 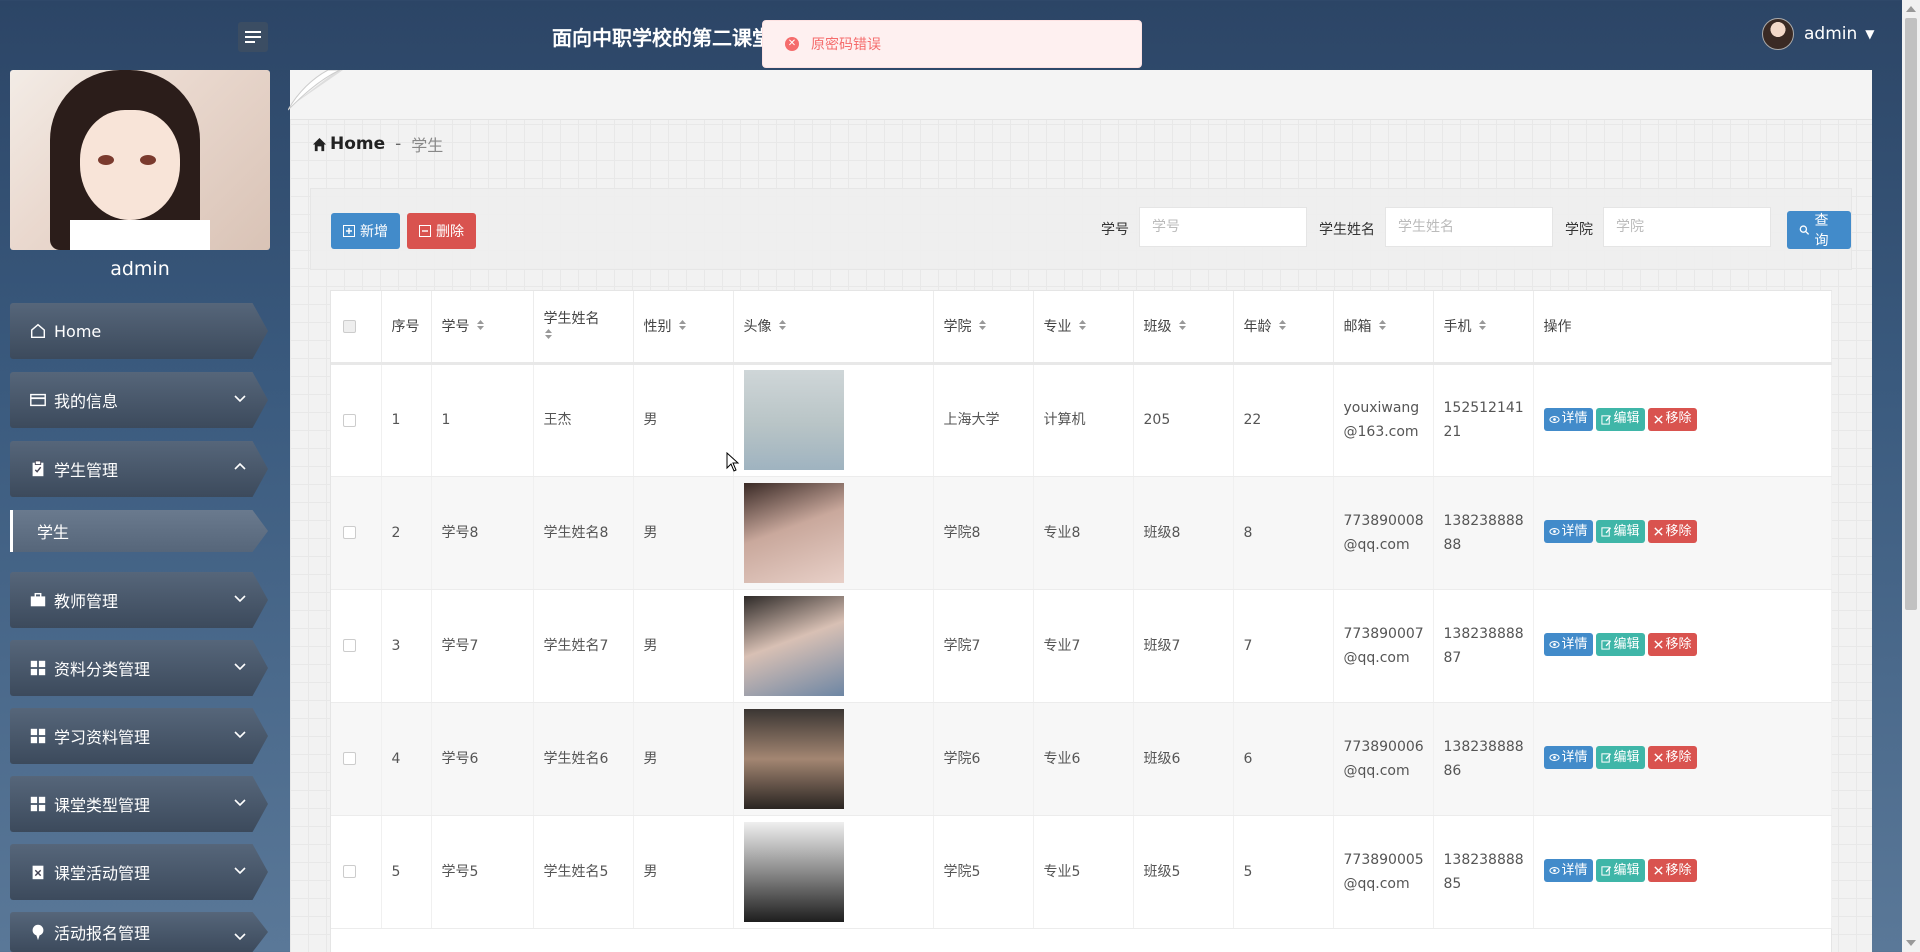 I want to click on user-menu: admin ▼, so click(x=1818, y=34).